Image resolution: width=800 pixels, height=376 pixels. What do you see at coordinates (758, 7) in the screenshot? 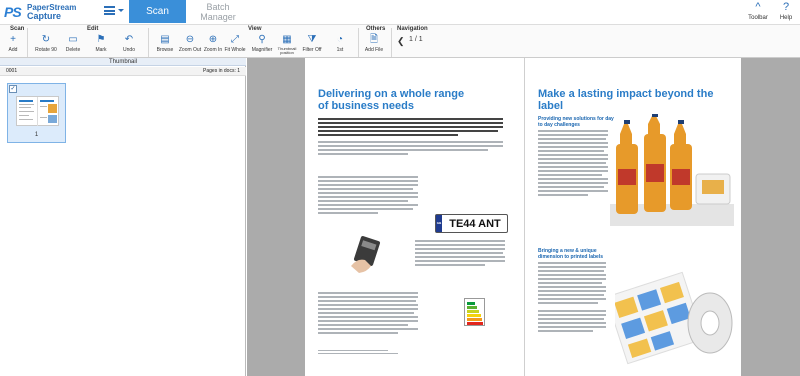
I see `toolbar-icon: ^` at bounding box center [758, 7].